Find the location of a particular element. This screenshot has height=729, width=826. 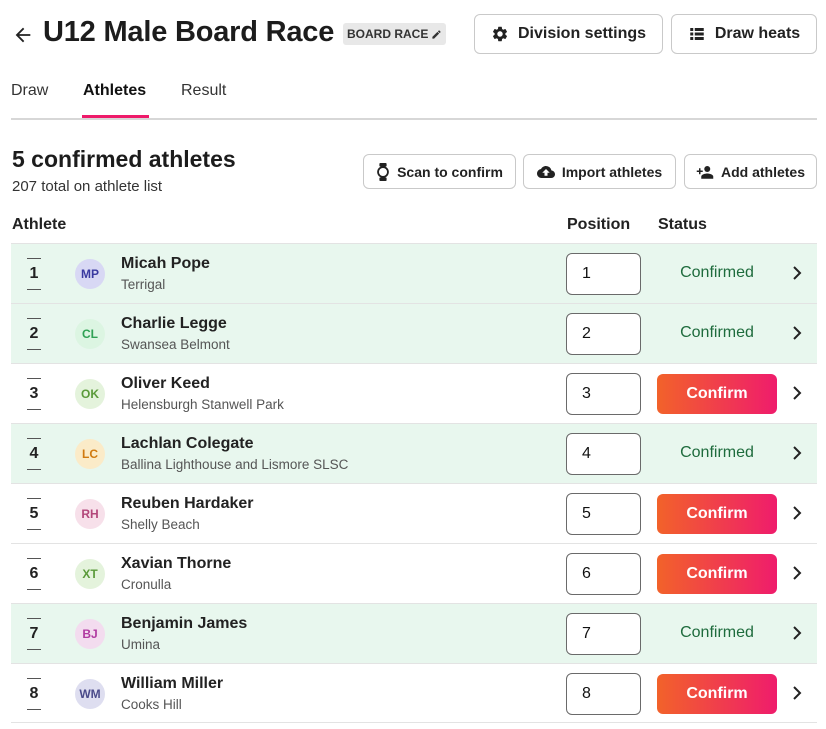

athlete-club: Cooks Hill is located at coordinates (151, 704).